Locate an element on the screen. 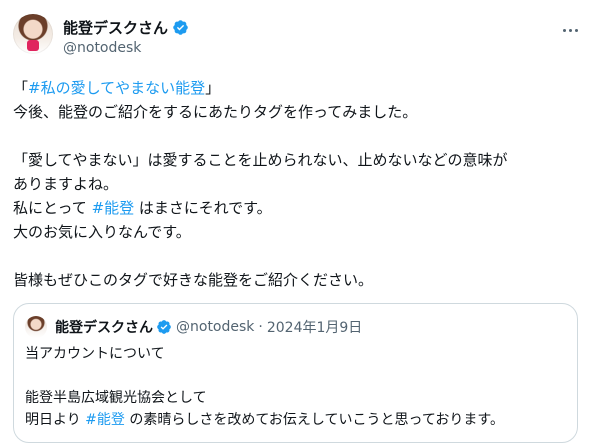  tweet-line: 今後、能登のご紹介をするにあたりタグを作ってみました。 is located at coordinates (215, 112).